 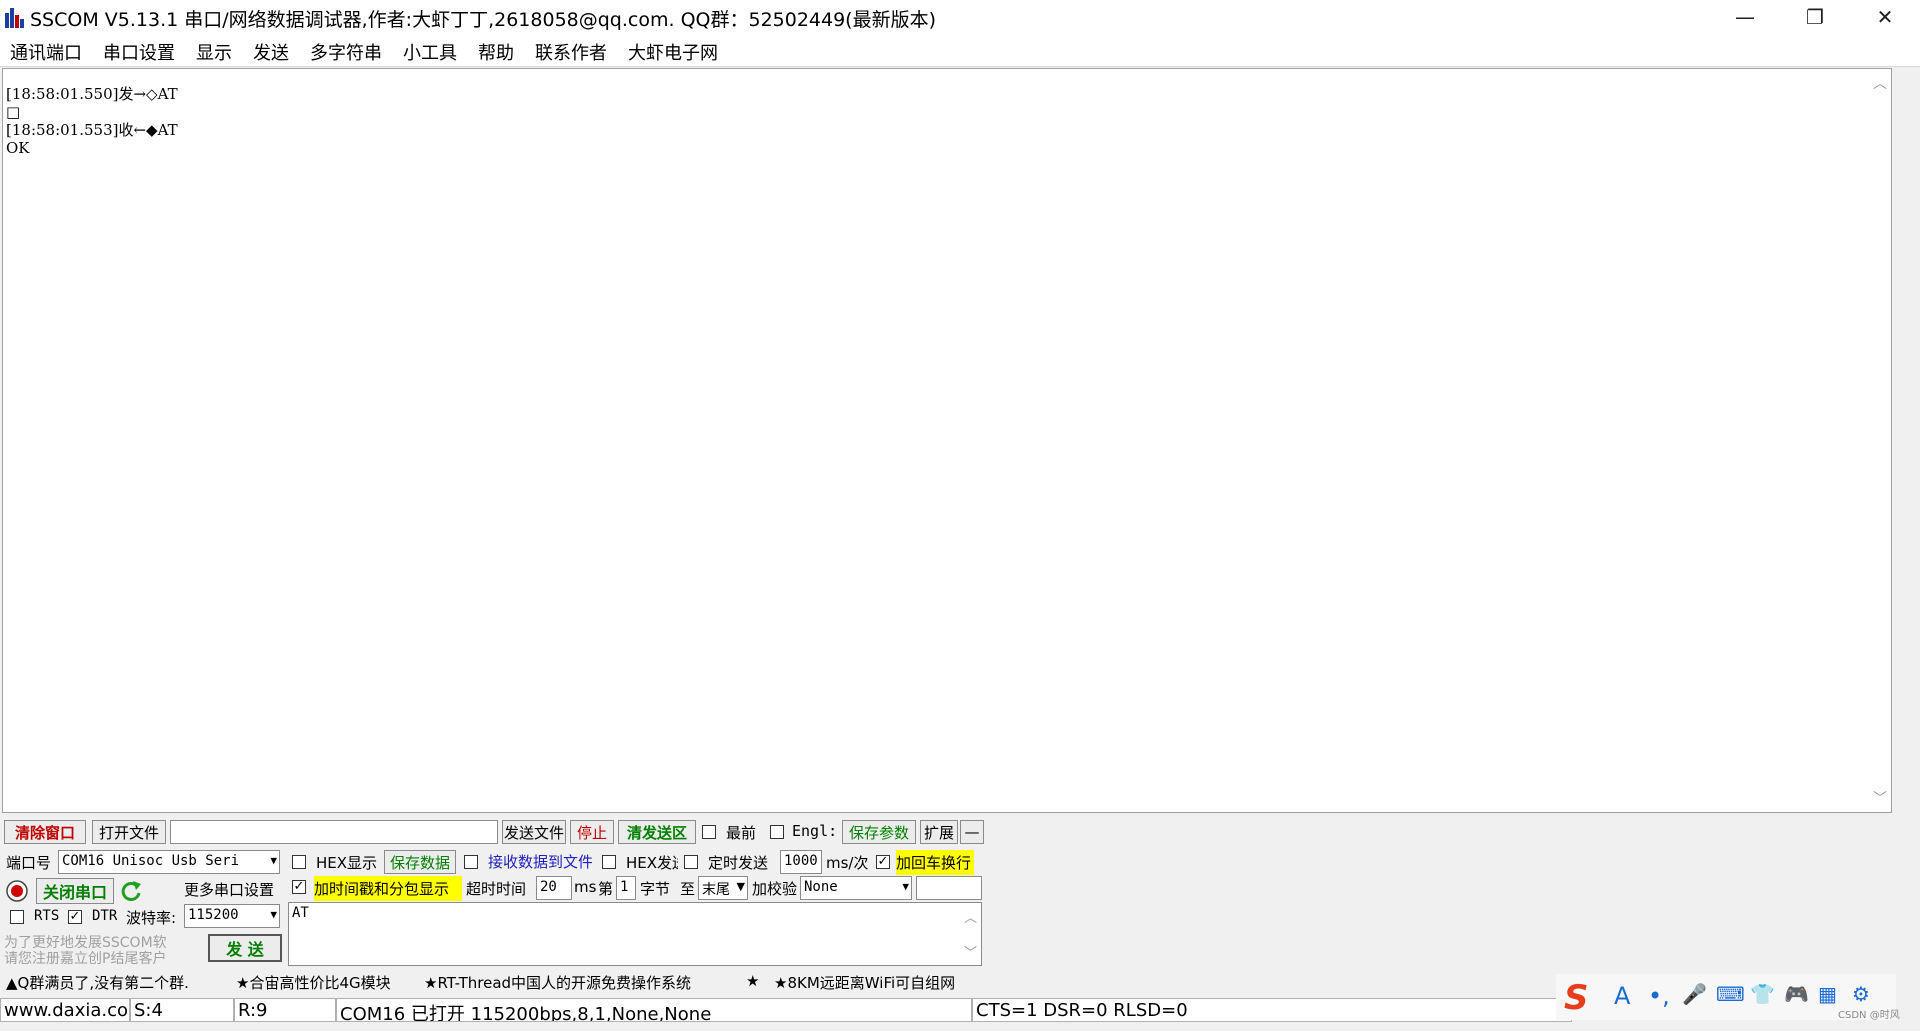 What do you see at coordinates (1861, 994) in the screenshot?
I see `gear-icon: ⚙` at bounding box center [1861, 994].